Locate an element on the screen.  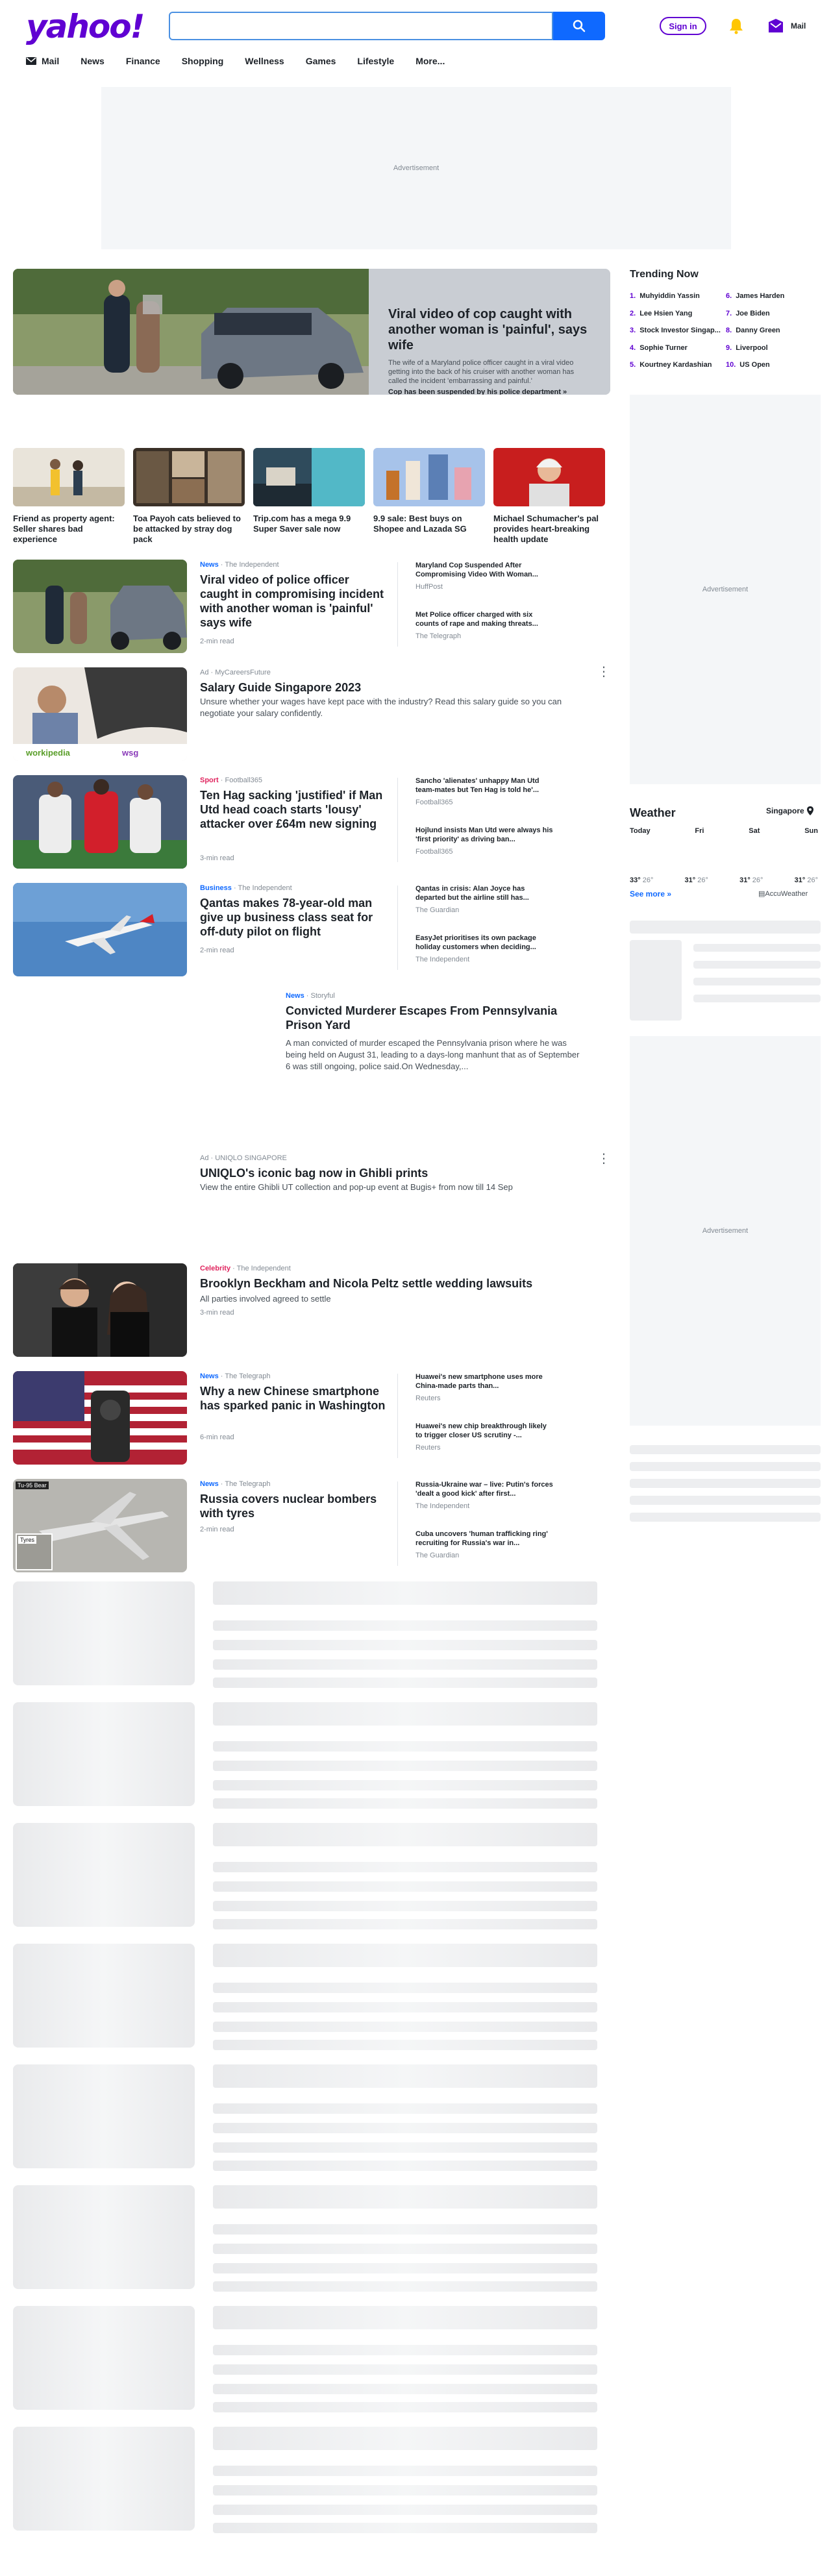
sign-in-button: Sign in is located at coordinates (683, 26).